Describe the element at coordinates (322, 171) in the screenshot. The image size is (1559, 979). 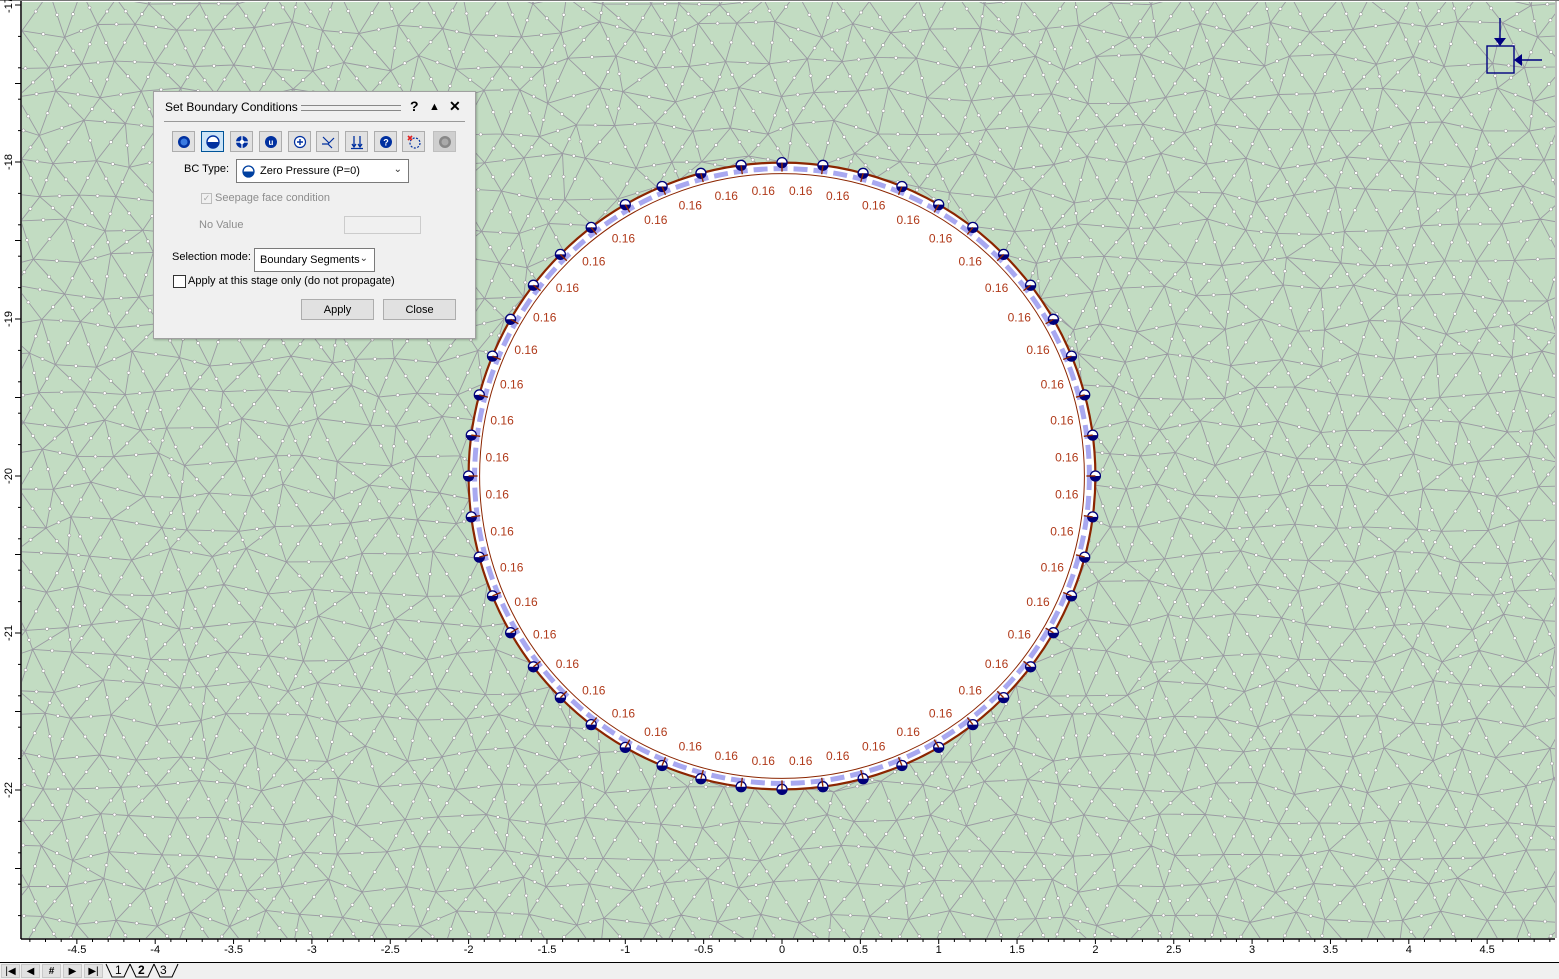
I see `bc-type-select: Zero Pressure (P=0) ⌄` at that location.